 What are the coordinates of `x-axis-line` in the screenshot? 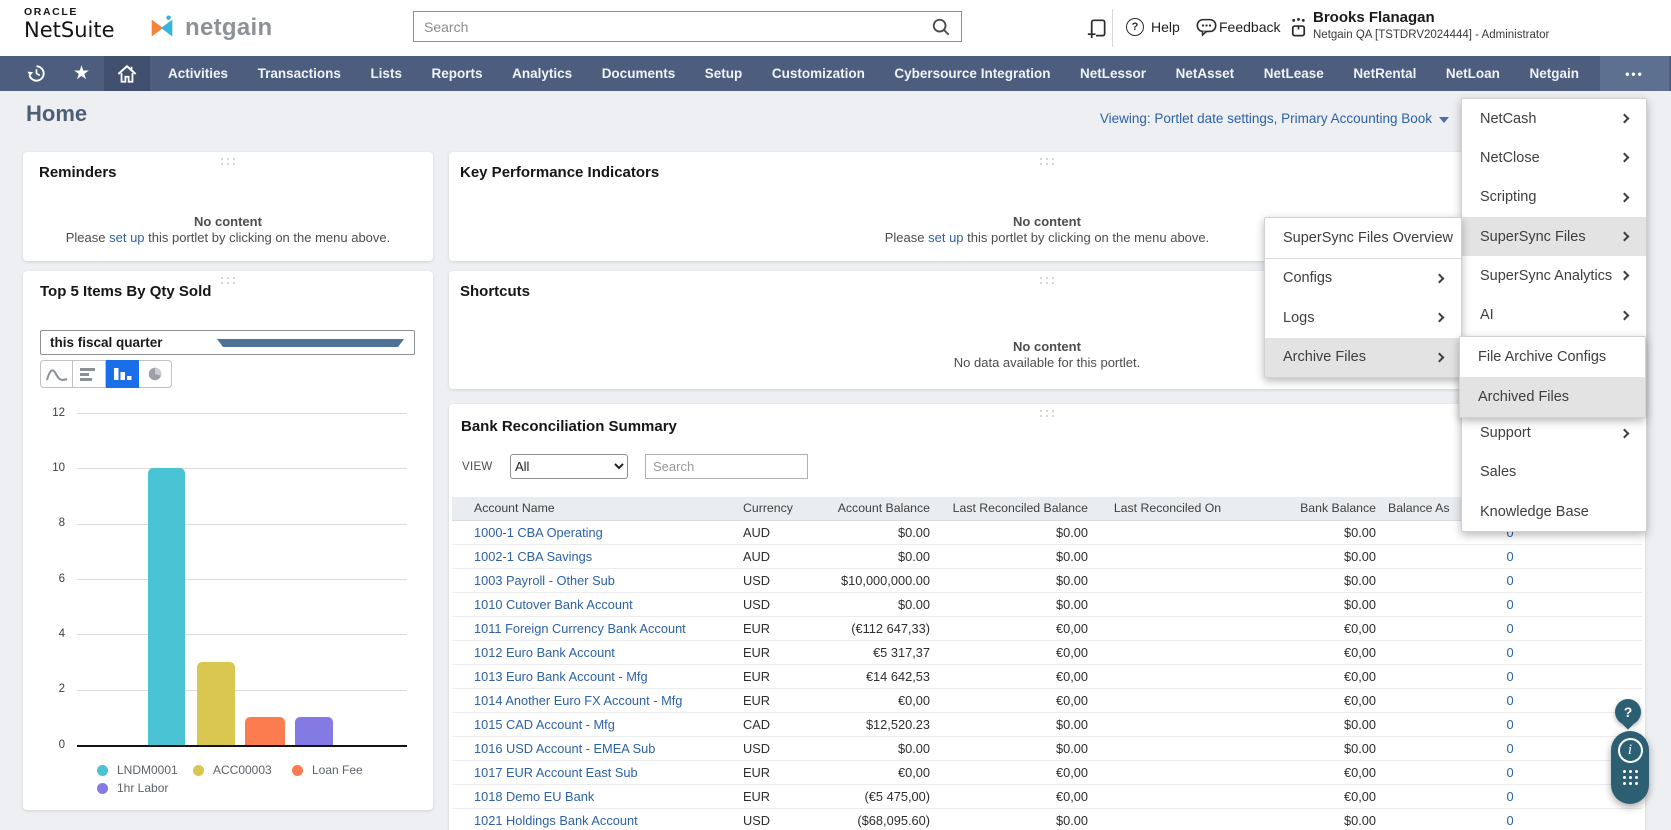 It's located at (242, 746).